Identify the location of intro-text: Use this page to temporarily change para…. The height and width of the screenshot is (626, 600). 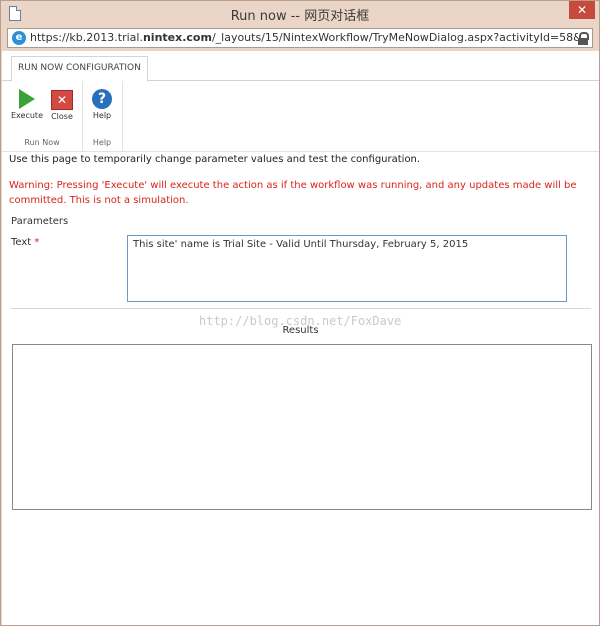
(215, 159).